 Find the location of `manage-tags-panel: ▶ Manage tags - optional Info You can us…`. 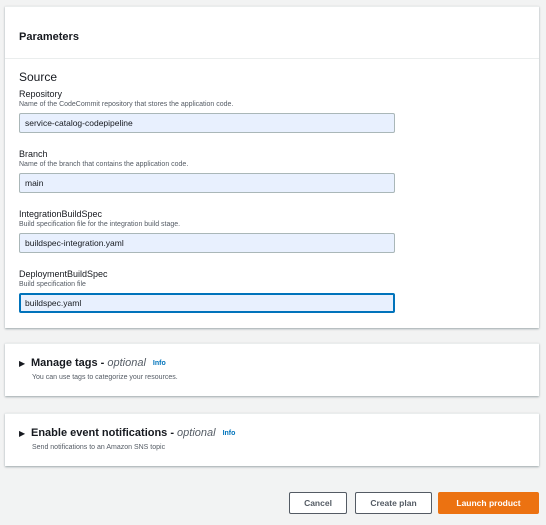

manage-tags-panel: ▶ Manage tags - optional Info You can us… is located at coordinates (272, 369).